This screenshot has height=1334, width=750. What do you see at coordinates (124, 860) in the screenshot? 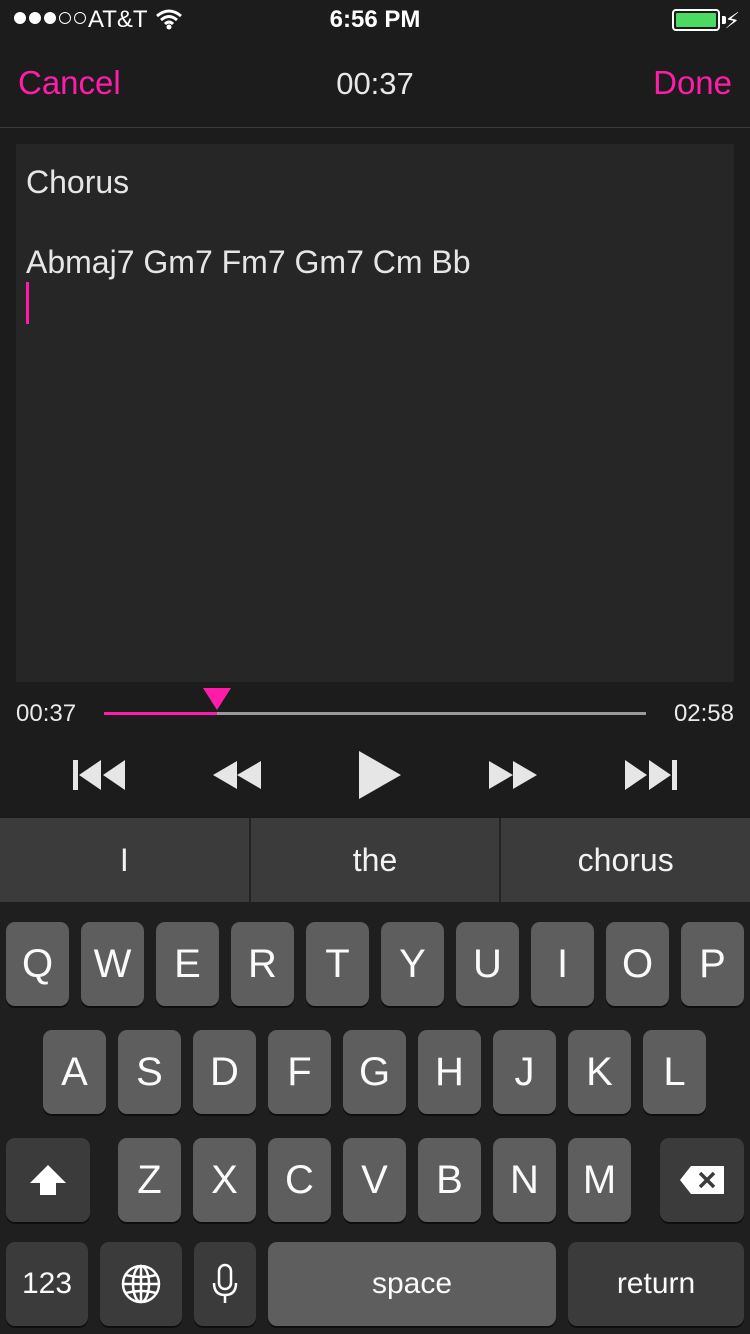
I see `suggestion-item: I` at bounding box center [124, 860].